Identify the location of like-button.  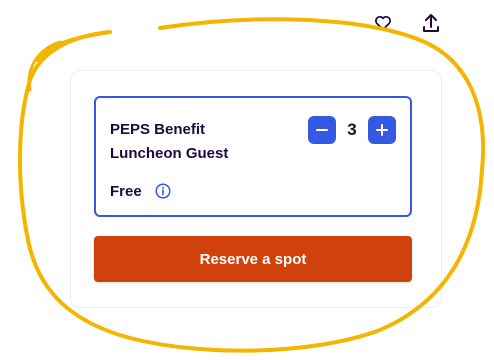
(383, 23).